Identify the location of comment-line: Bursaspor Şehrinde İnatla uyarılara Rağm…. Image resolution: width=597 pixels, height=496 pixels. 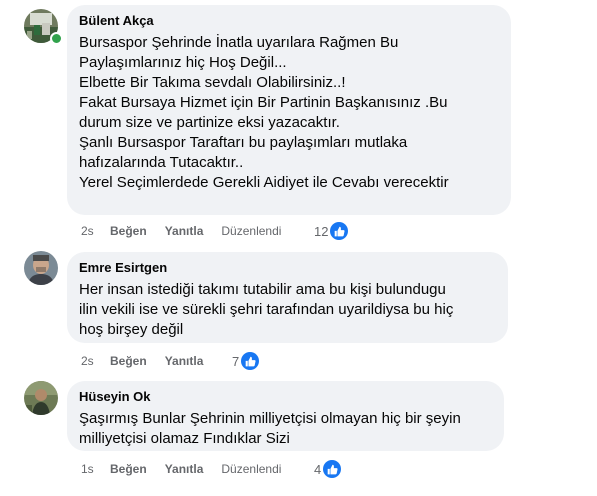
(239, 42).